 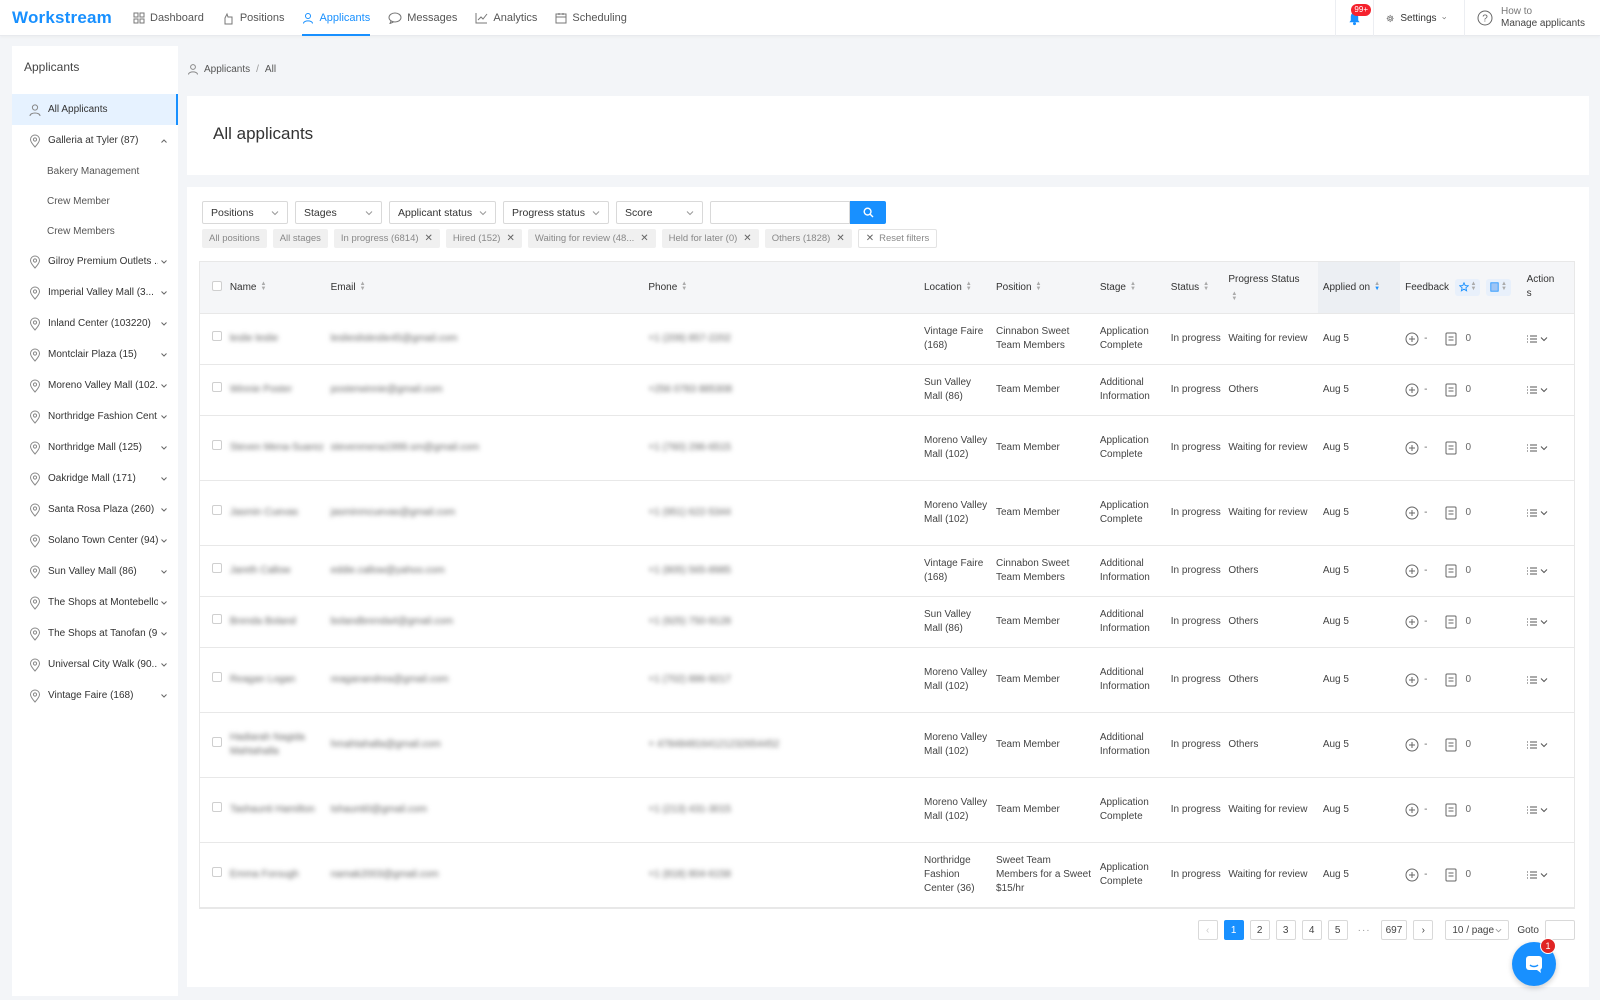 I want to click on sidebar-item-location: Solano Town Center (94), so click(x=95, y=540).